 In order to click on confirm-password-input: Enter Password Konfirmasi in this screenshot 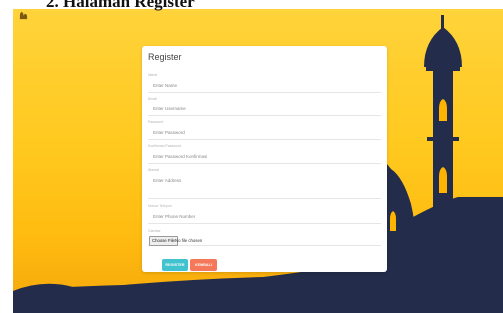, I will do `click(264, 157)`.